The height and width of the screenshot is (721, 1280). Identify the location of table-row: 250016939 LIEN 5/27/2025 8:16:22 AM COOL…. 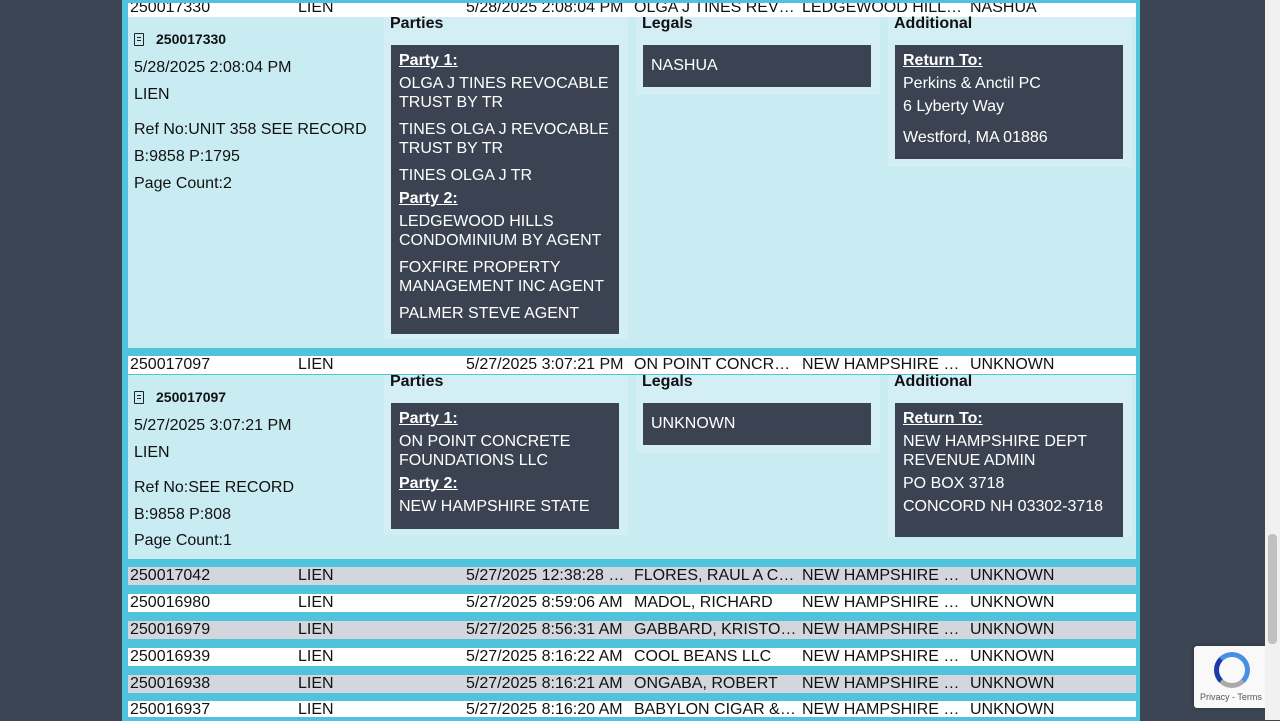
(632, 657).